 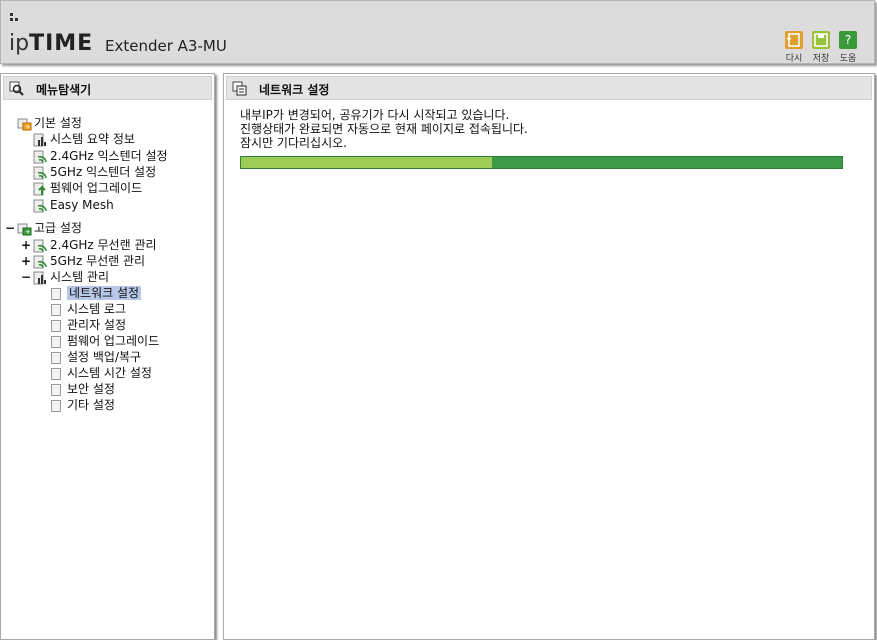 What do you see at coordinates (821, 40) in the screenshot?
I see `save-icon` at bounding box center [821, 40].